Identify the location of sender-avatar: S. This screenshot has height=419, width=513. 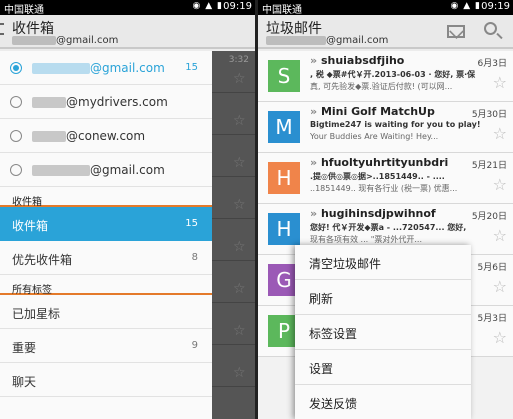
(284, 76).